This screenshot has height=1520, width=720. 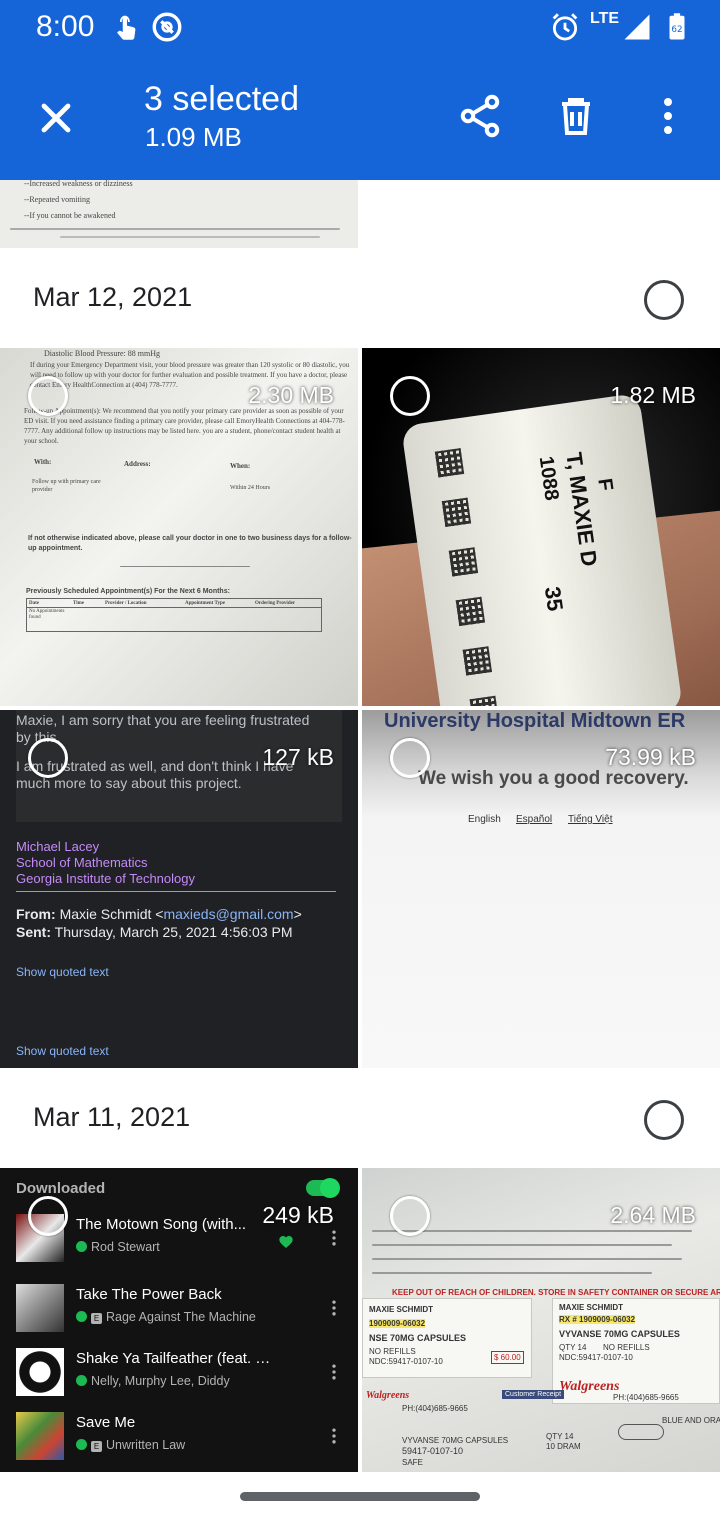 What do you see at coordinates (205, 603) in the screenshot?
I see `doc-col-head: Appointment Type` at bounding box center [205, 603].